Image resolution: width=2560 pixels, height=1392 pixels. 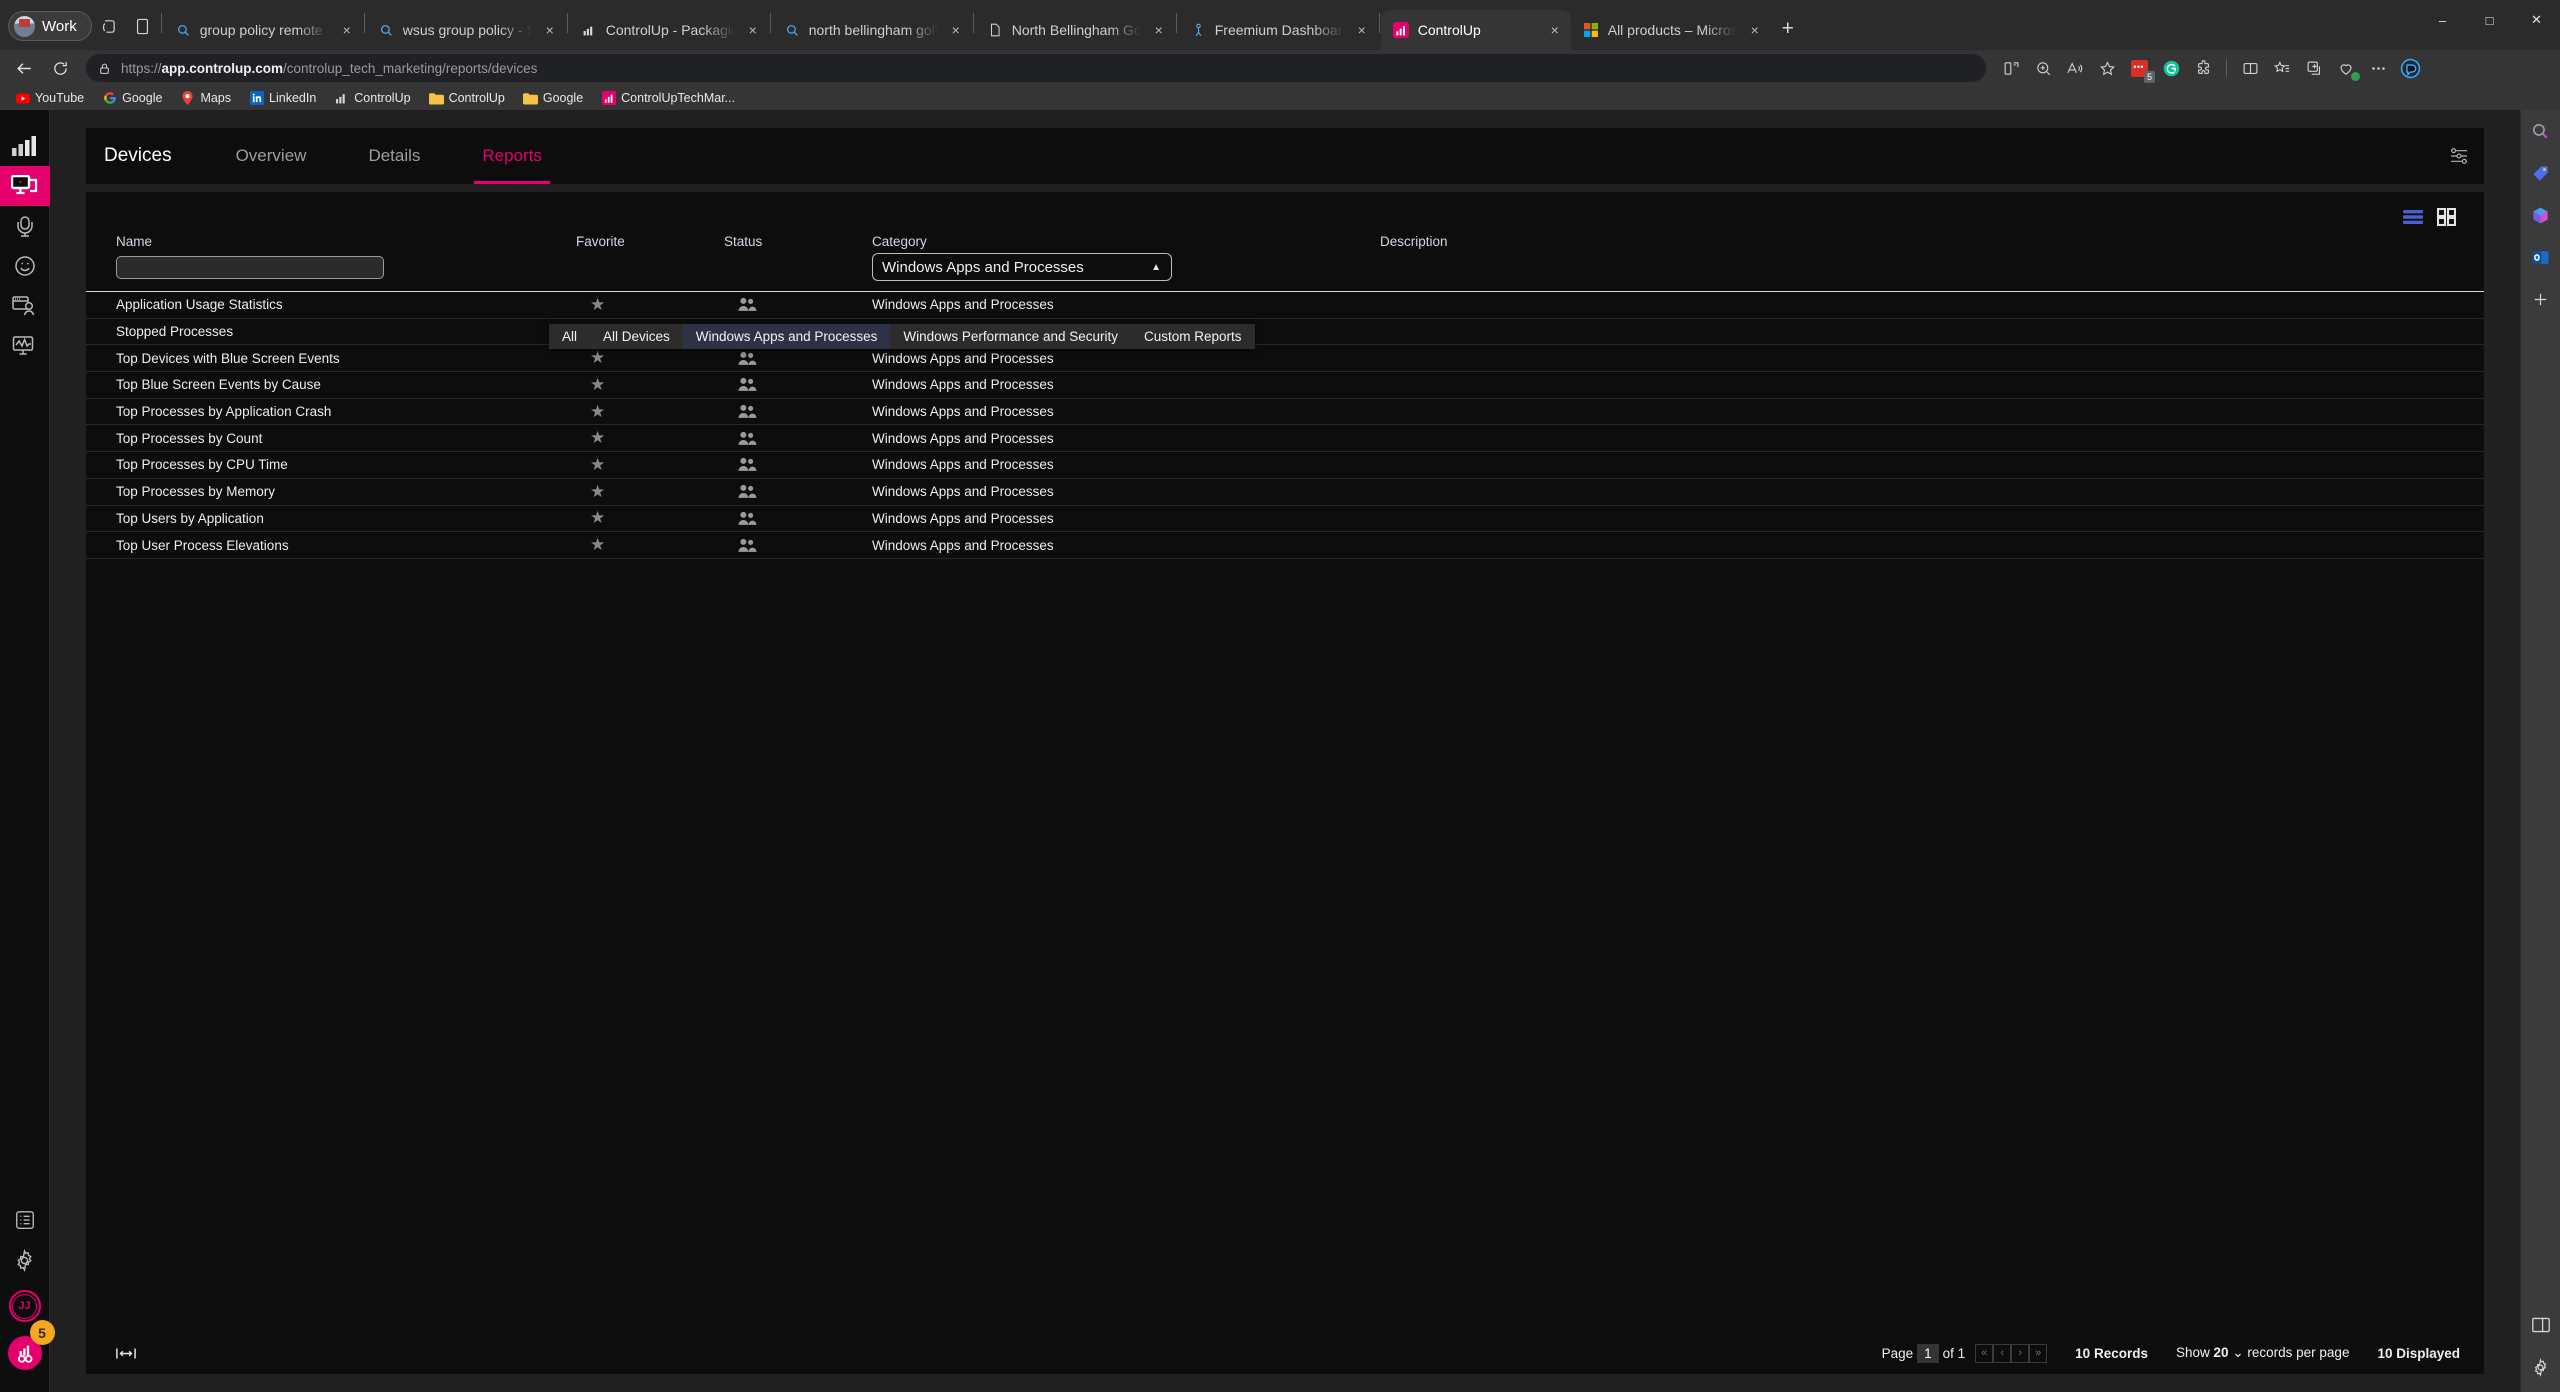 What do you see at coordinates (2442, 20) in the screenshot?
I see `minimize-button: –` at bounding box center [2442, 20].